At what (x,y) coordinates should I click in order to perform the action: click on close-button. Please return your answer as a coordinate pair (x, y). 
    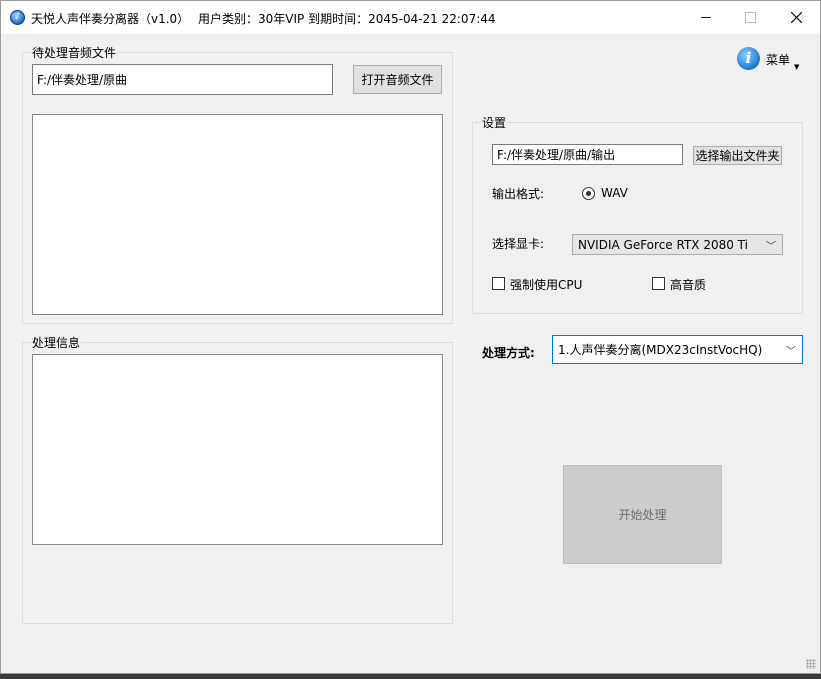
    Looking at the image, I should click on (796, 17).